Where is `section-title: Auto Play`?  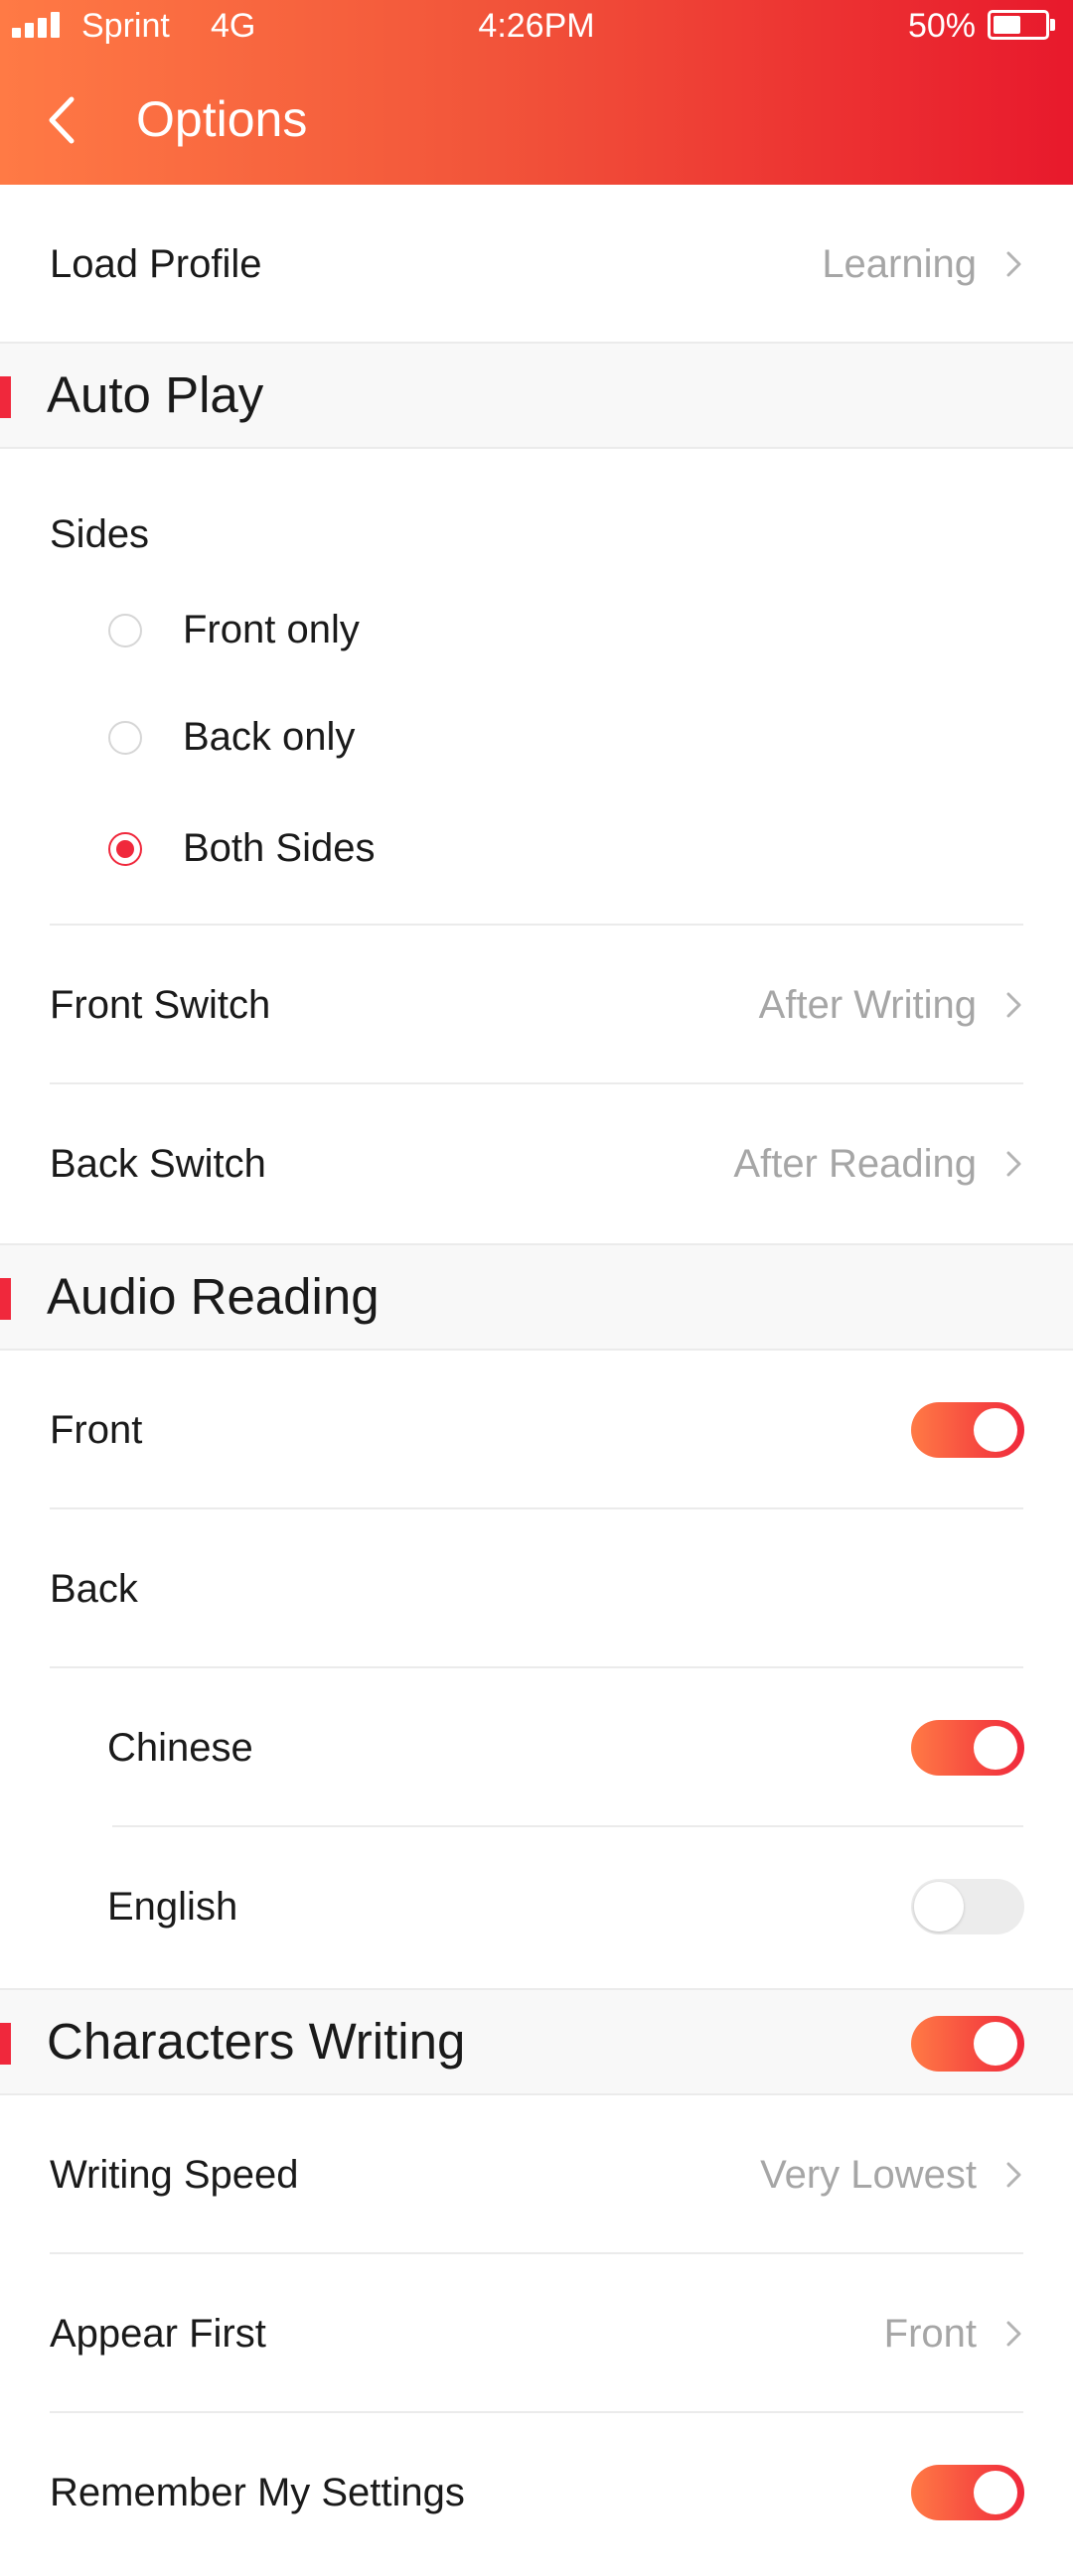
section-title: Auto Play is located at coordinates (155, 394).